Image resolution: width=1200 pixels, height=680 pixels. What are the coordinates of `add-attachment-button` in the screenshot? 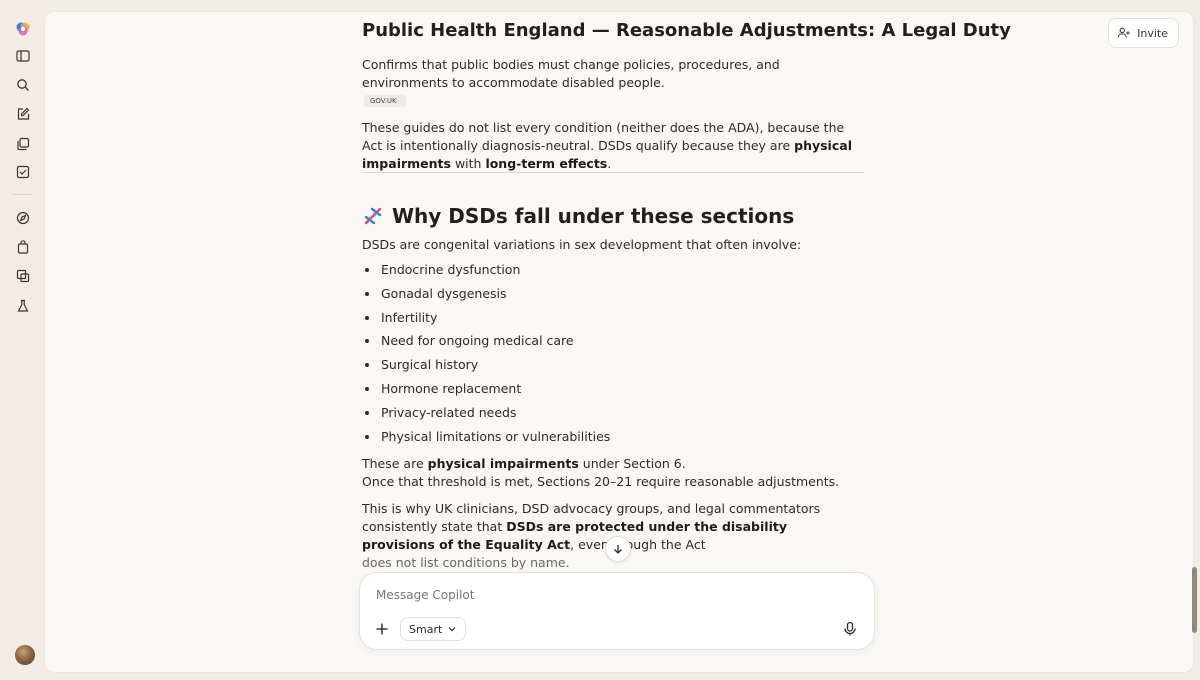 It's located at (382, 629).